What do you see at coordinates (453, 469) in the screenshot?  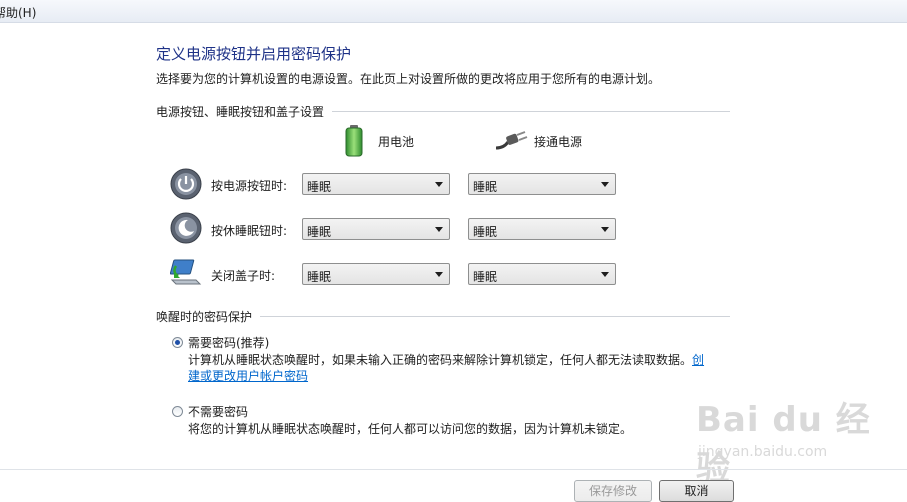 I see `footer-divider` at bounding box center [453, 469].